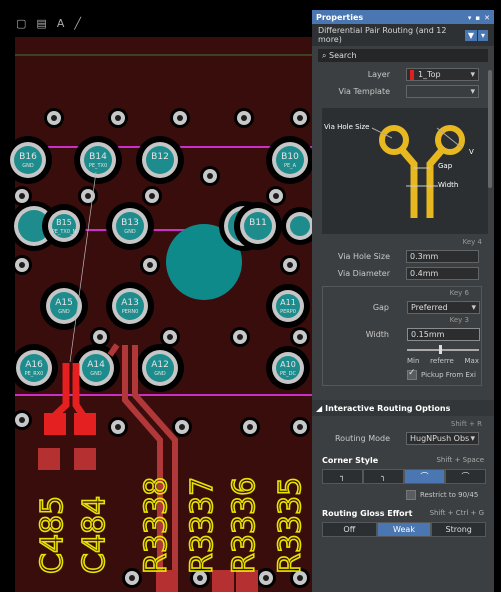 The image size is (501, 592). Describe the element at coordinates (349, 529) in the screenshot. I see `gloss-off-button: Off` at that location.